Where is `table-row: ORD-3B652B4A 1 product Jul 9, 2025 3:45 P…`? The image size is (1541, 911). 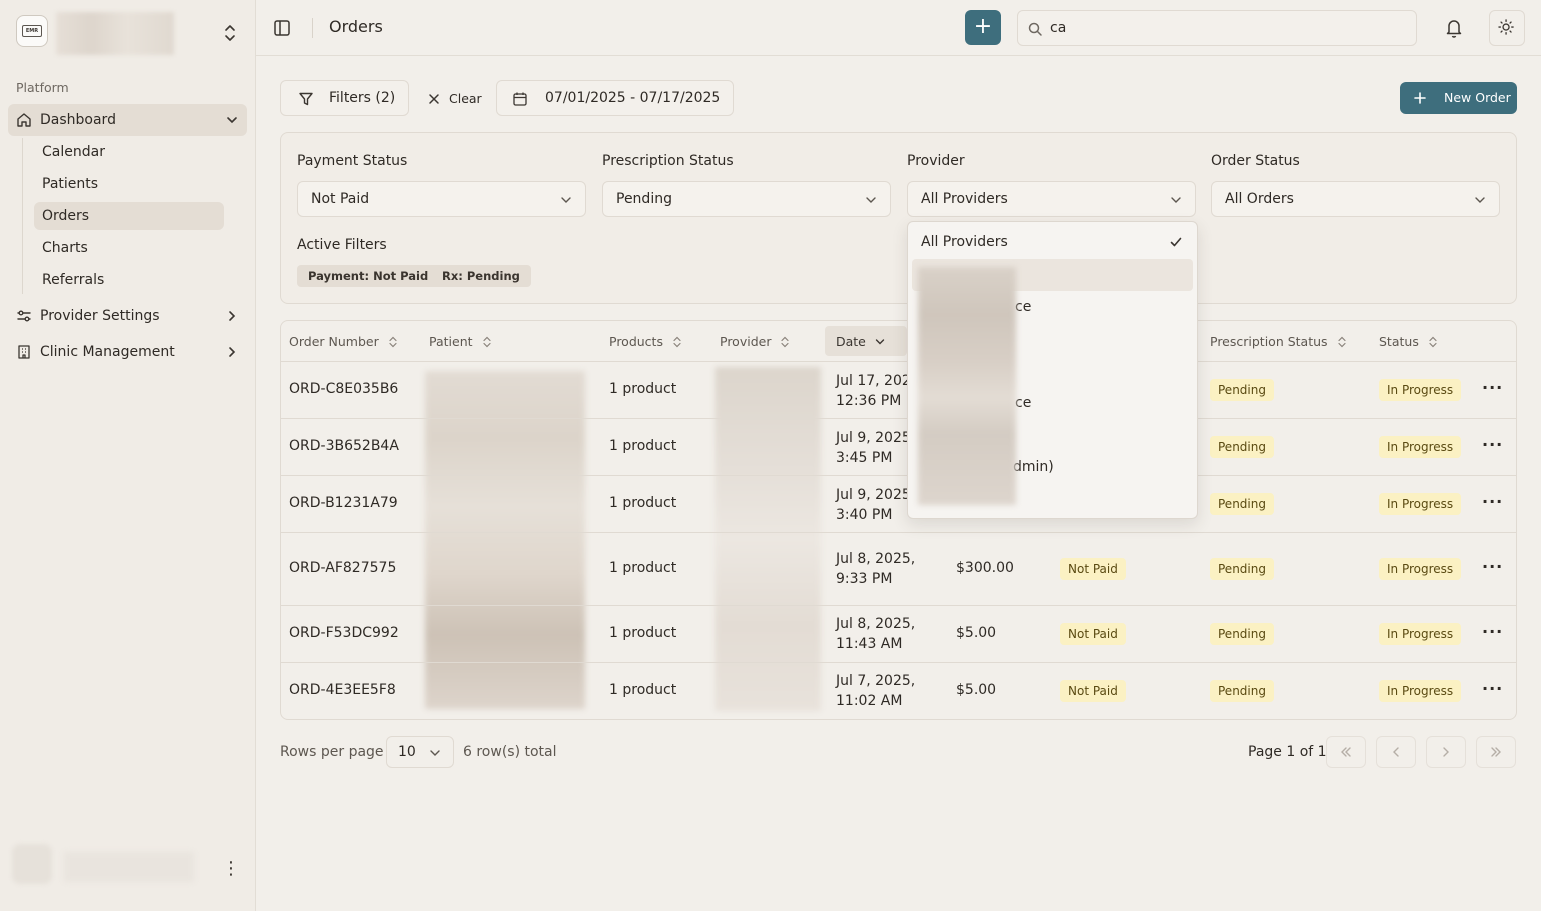
table-row: ORD-3B652B4A 1 product Jul 9, 2025 3:45 P… is located at coordinates (898, 447).